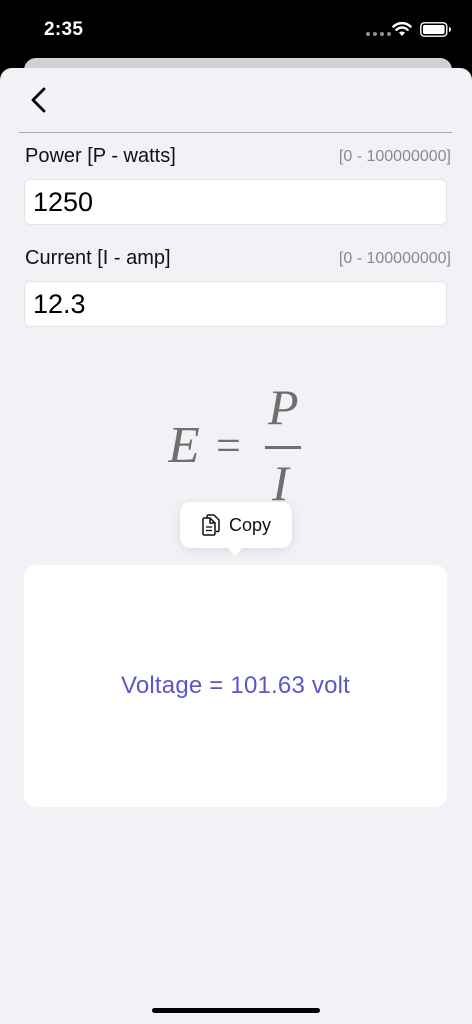 The height and width of the screenshot is (1024, 472). I want to click on status-bar: 2:35, so click(236, 30).